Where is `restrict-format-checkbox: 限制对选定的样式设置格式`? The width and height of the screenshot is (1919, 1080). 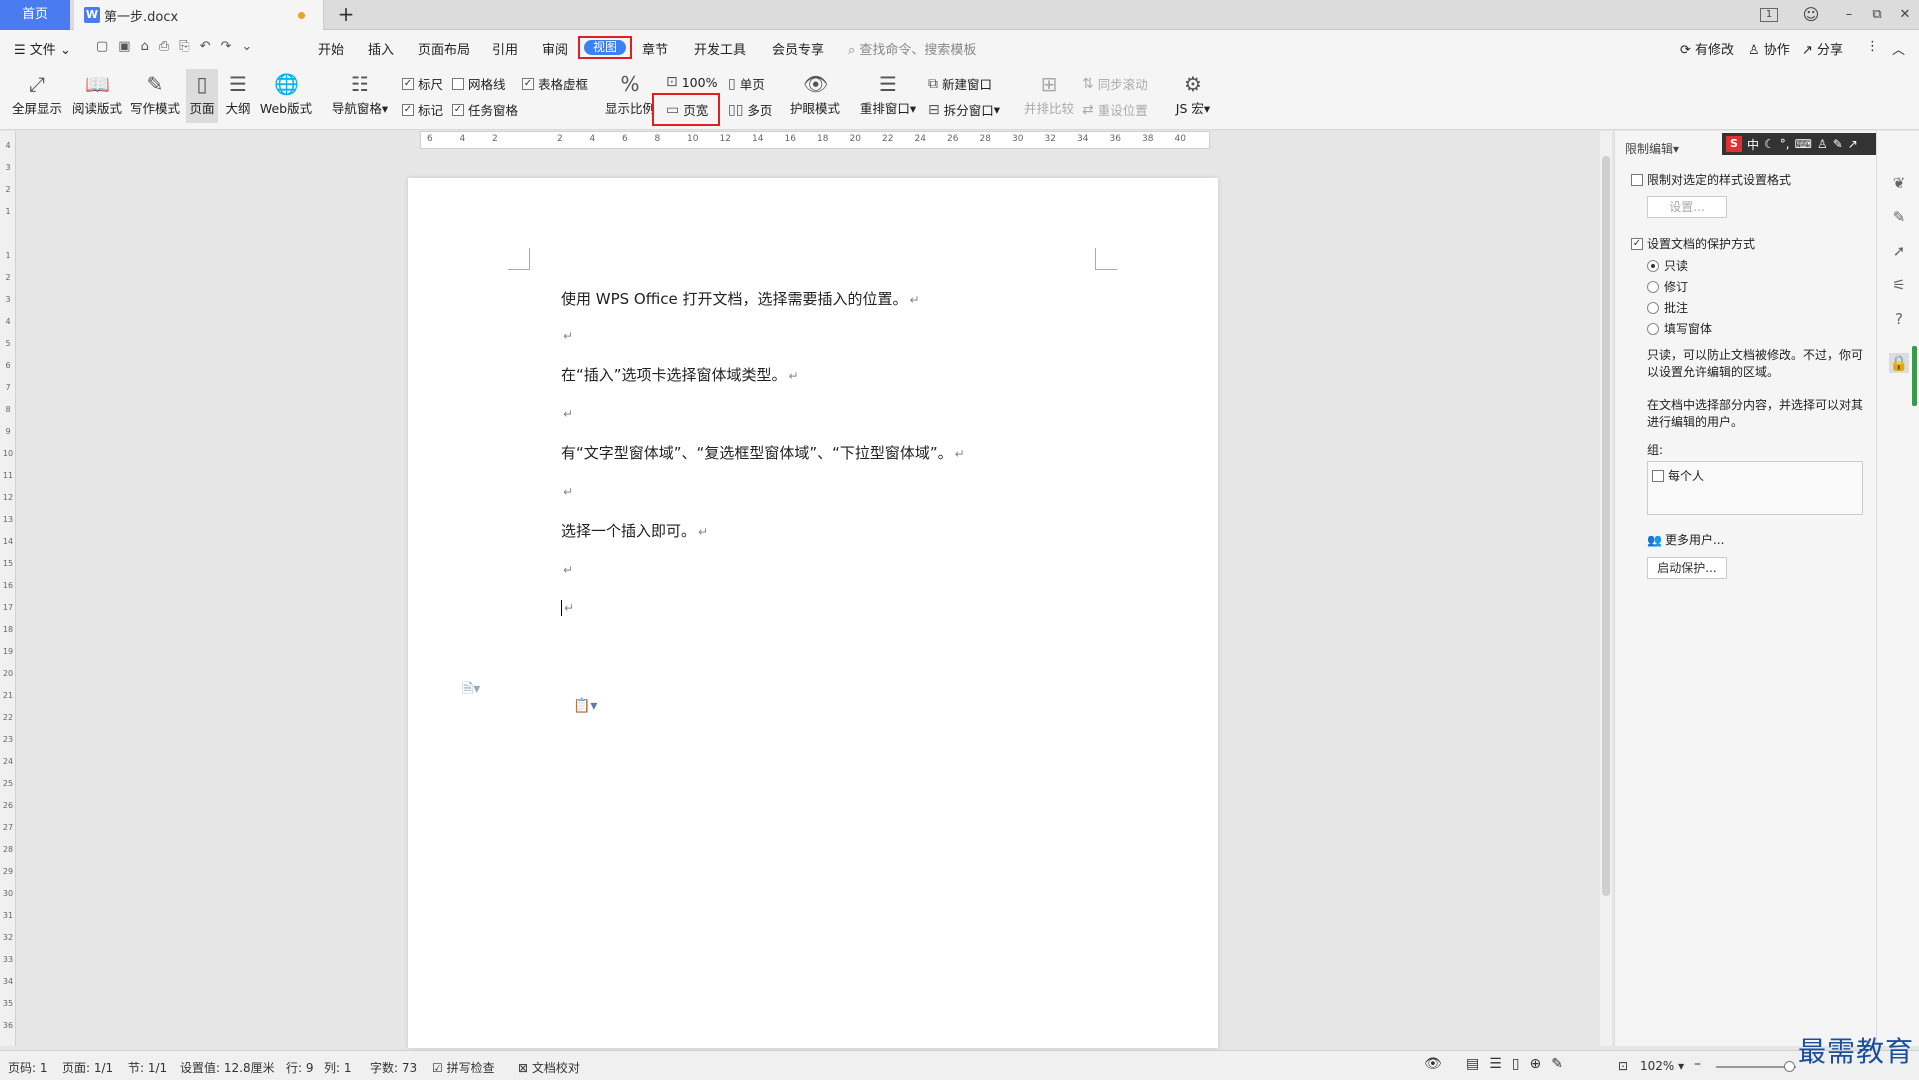 restrict-format-checkbox: 限制对选定的样式设置格式 is located at coordinates (1711, 179).